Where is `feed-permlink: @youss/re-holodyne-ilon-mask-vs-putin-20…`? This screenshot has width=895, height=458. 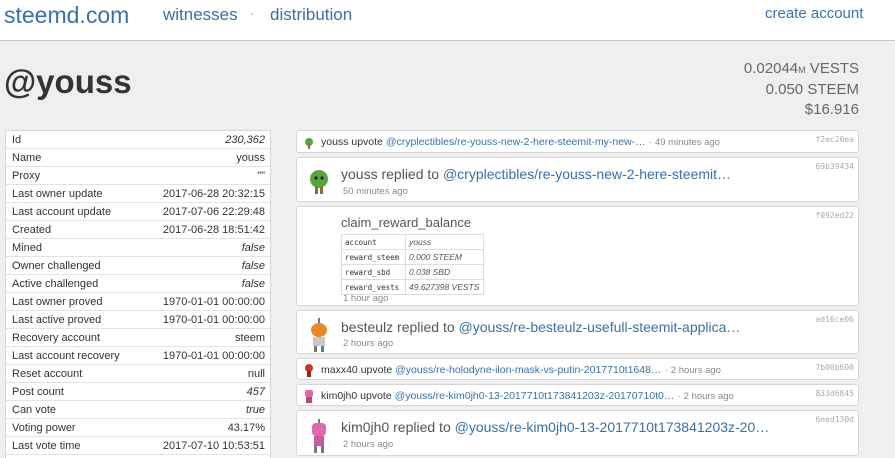
feed-permlink: @youss/re-holodyne-ilon-mask-vs-putin-20… is located at coordinates (528, 370).